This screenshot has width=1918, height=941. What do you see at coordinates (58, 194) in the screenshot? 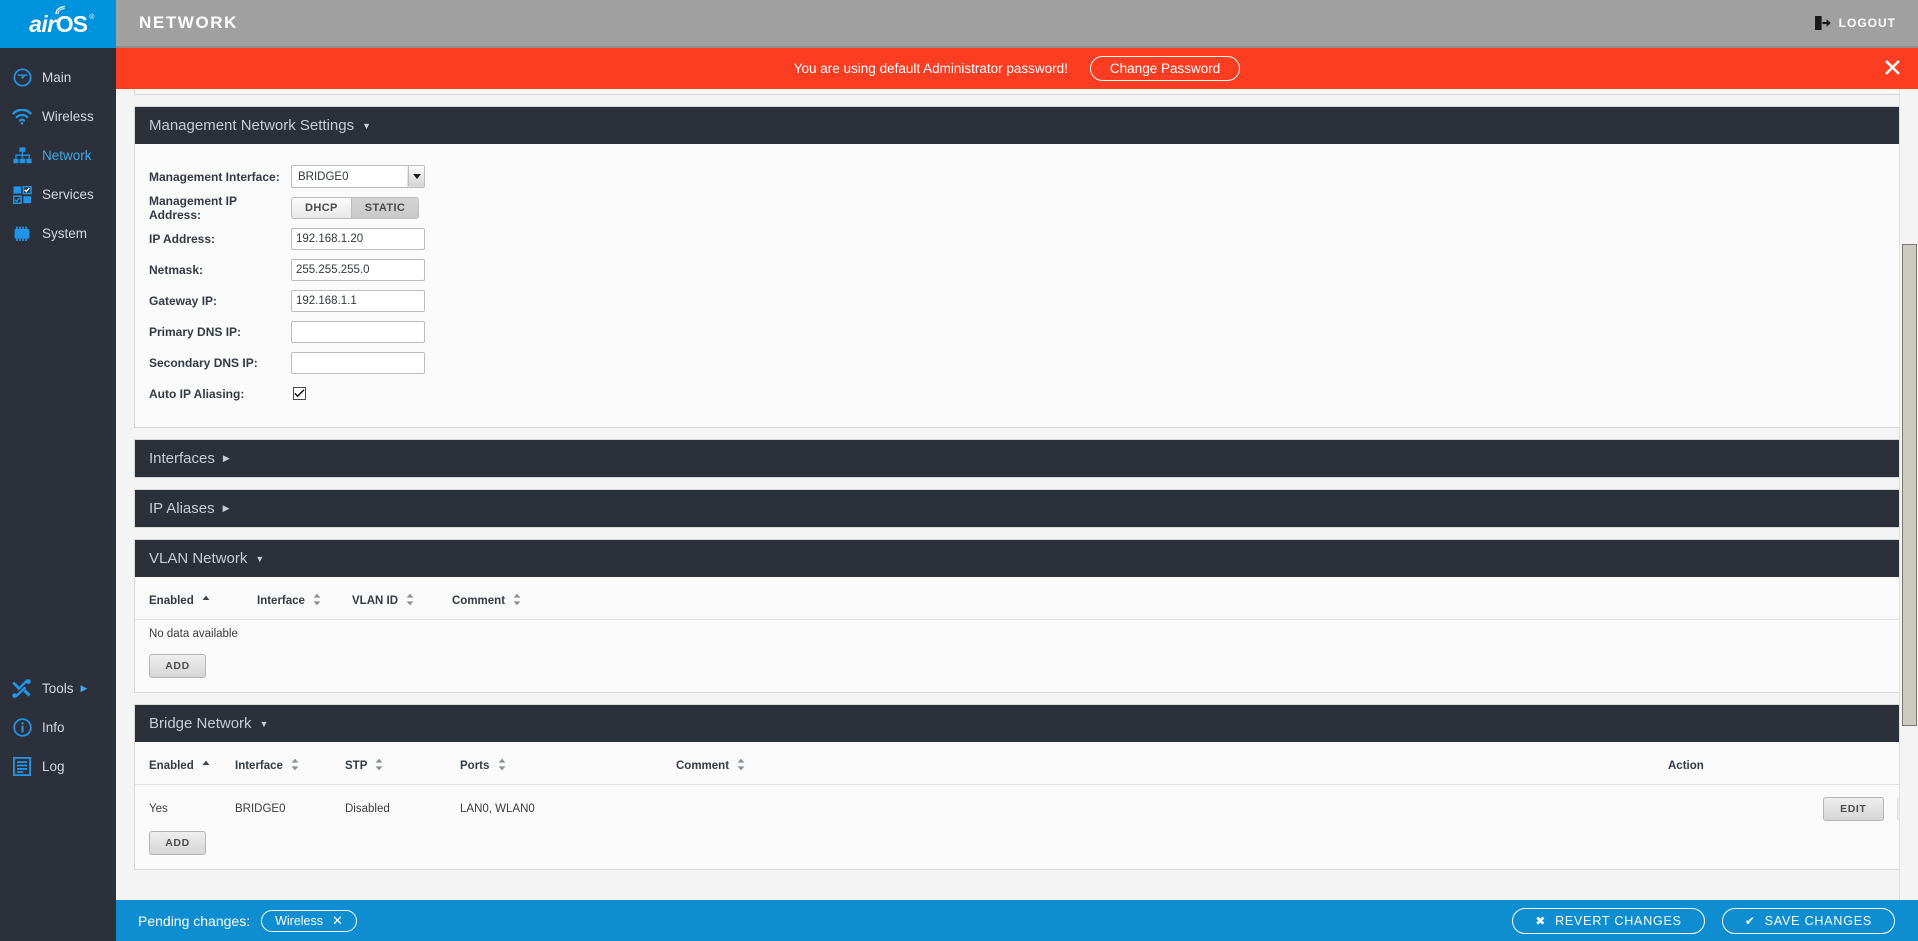
I see `sidebar-item-services: Services` at bounding box center [58, 194].